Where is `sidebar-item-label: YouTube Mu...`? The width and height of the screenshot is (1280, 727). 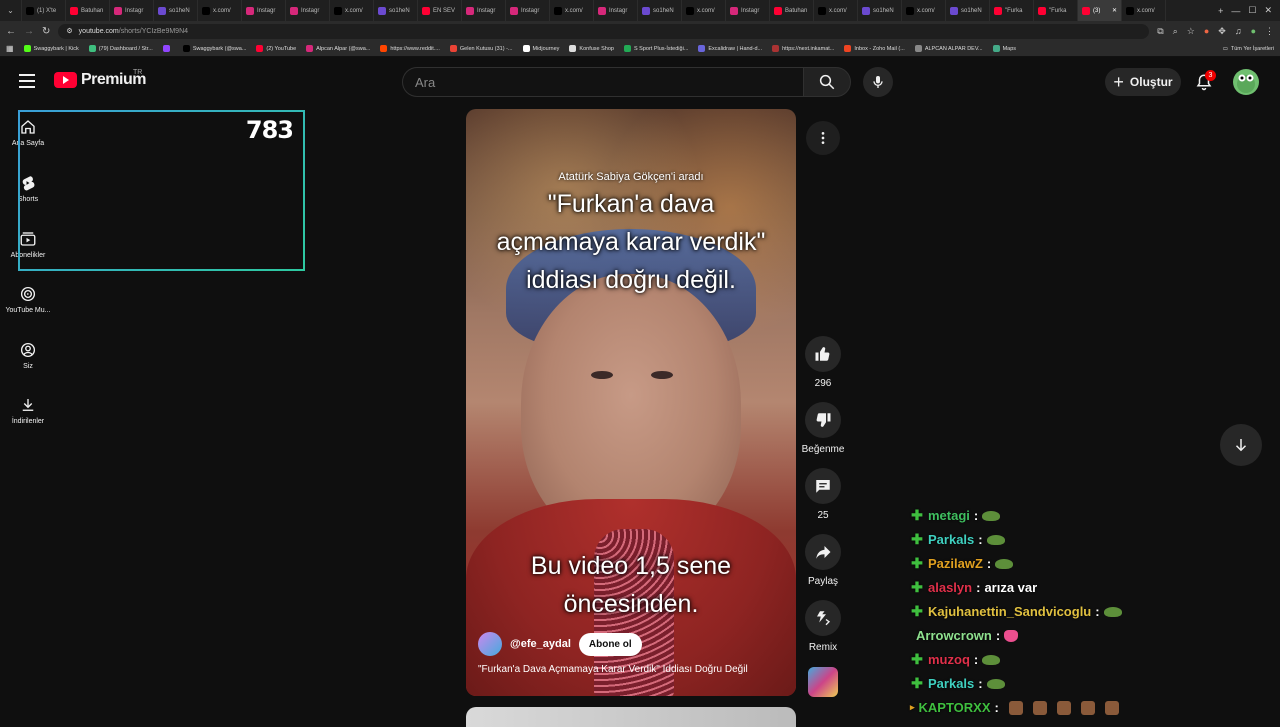 sidebar-item-label: YouTube Mu... is located at coordinates (28, 310).